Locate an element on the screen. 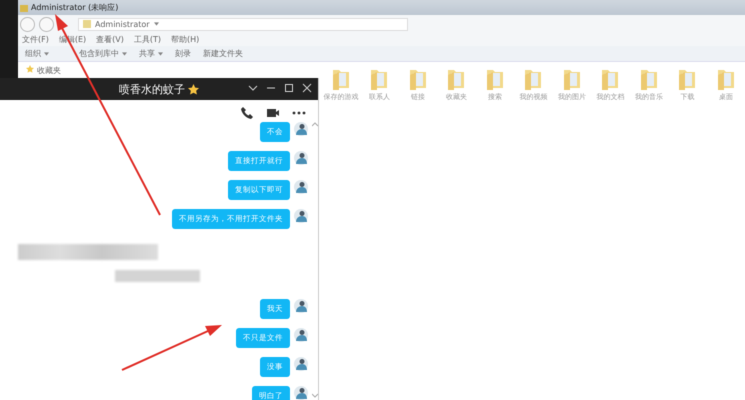 The image size is (745, 400). star-icon is located at coordinates (30, 69).